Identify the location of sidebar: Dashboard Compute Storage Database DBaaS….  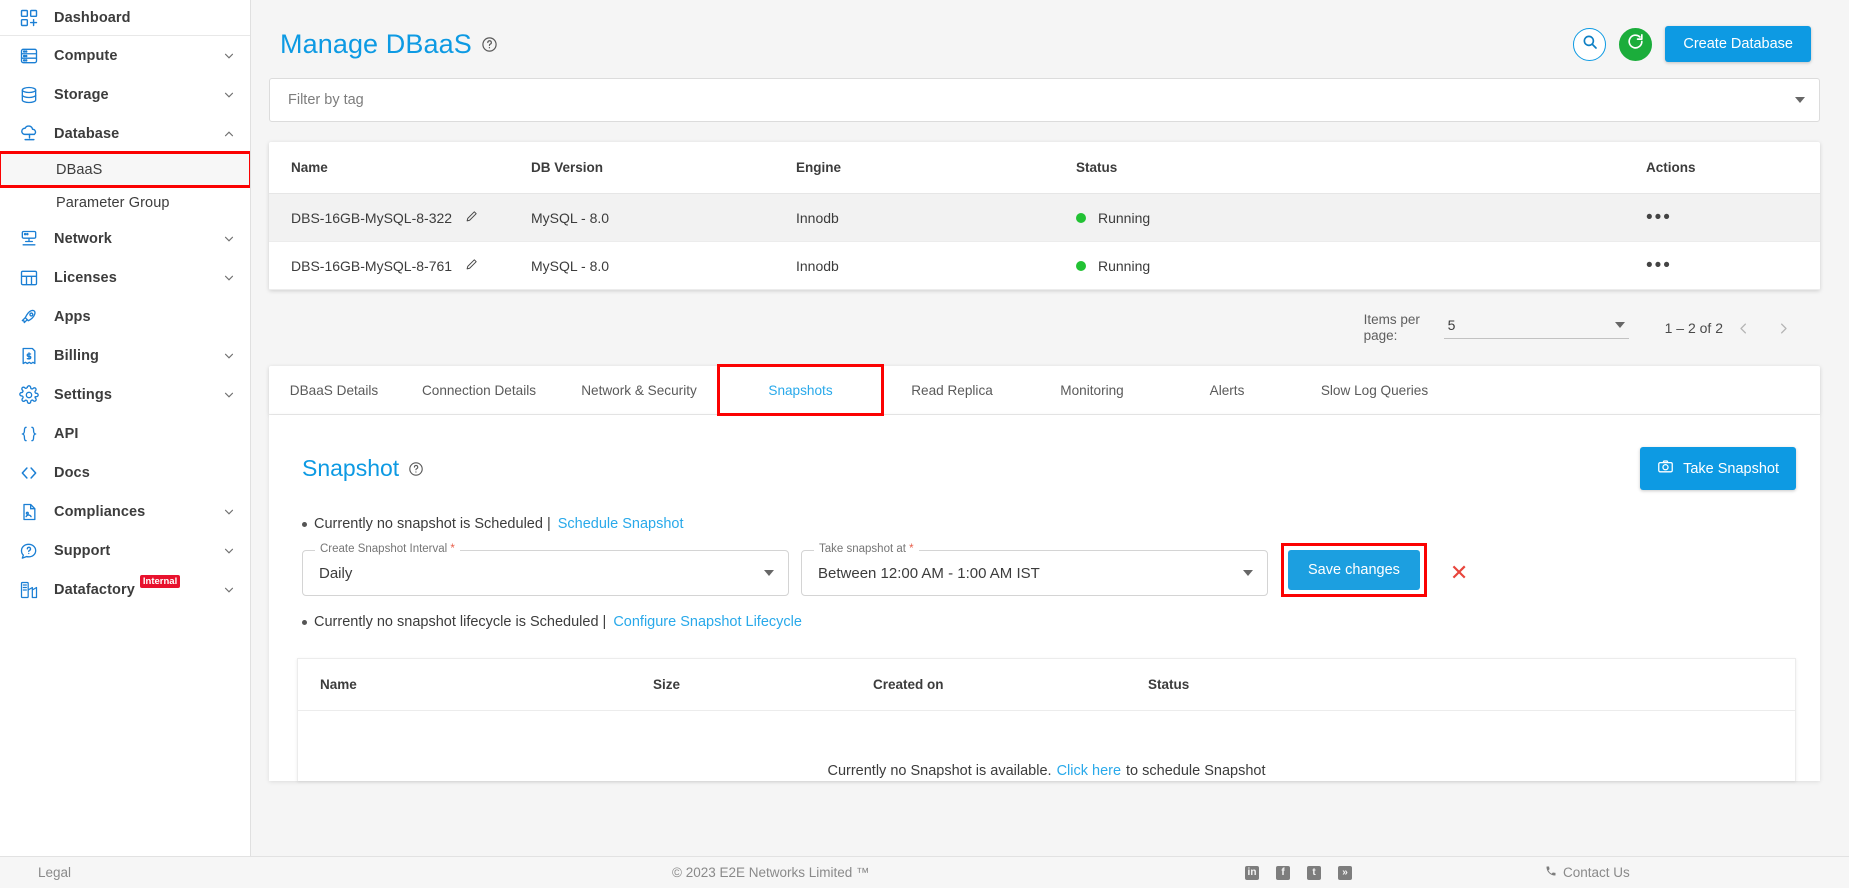
(125, 444).